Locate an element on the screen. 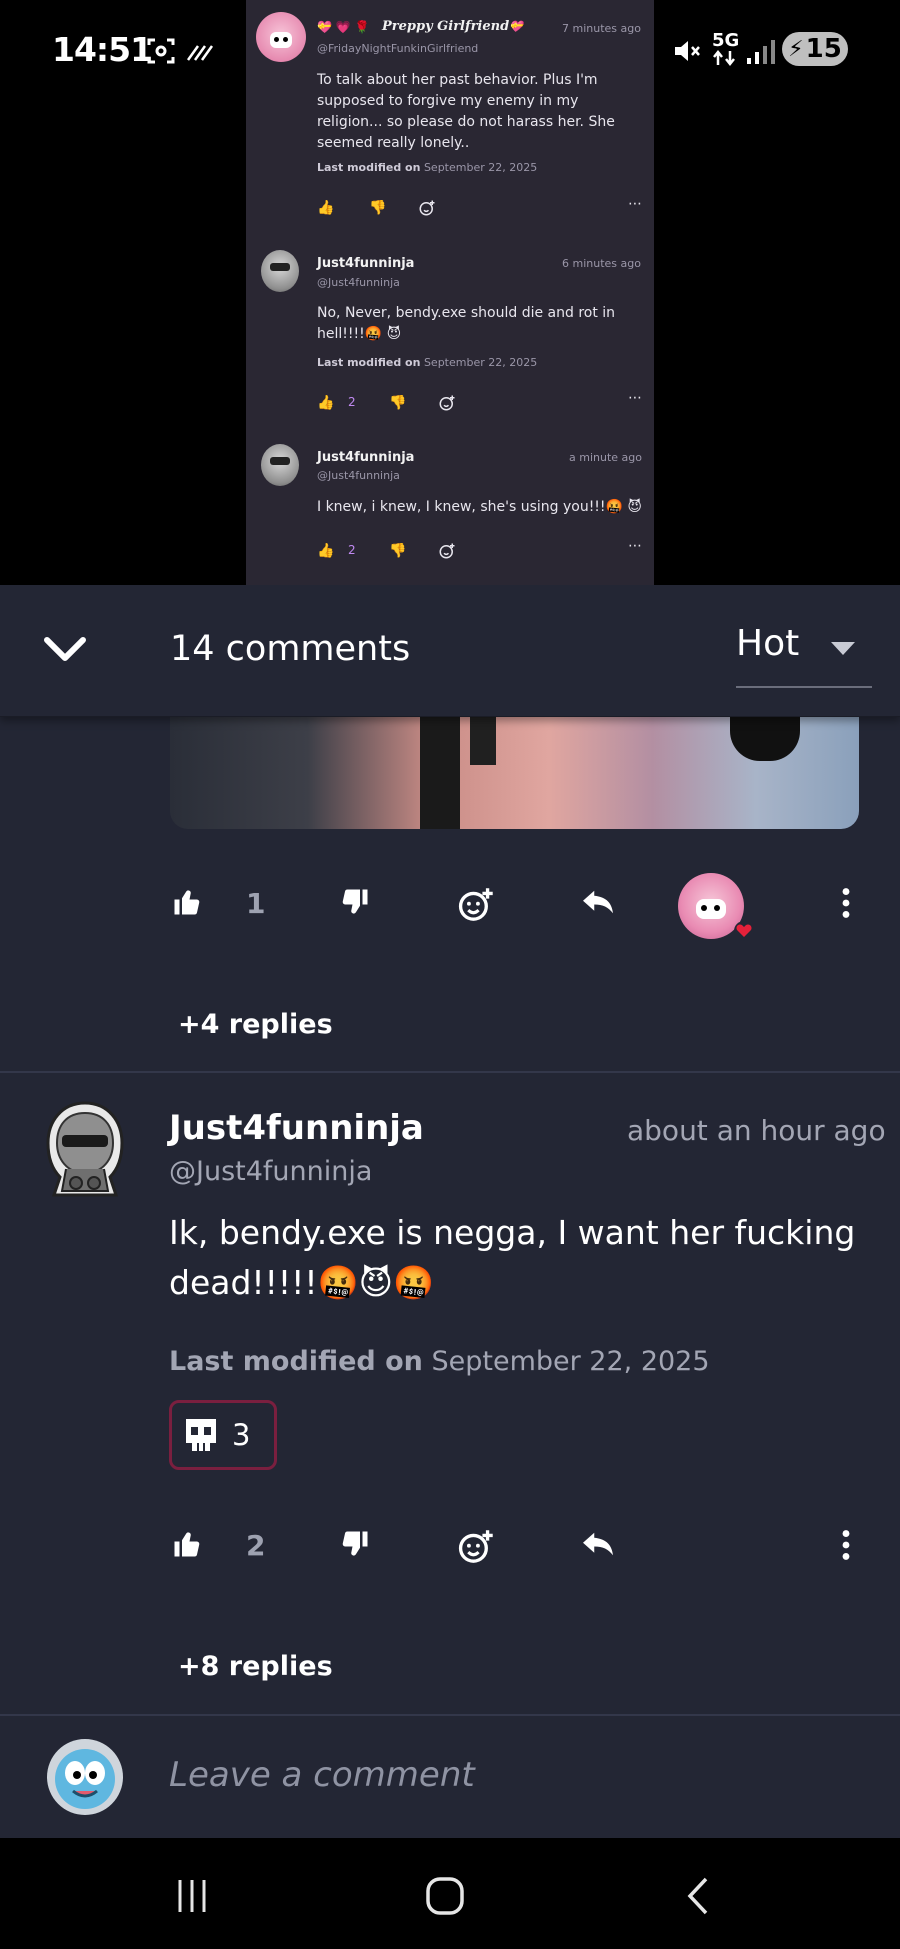 The image size is (900, 1949). navigation-bar is located at coordinates (450, 1893).